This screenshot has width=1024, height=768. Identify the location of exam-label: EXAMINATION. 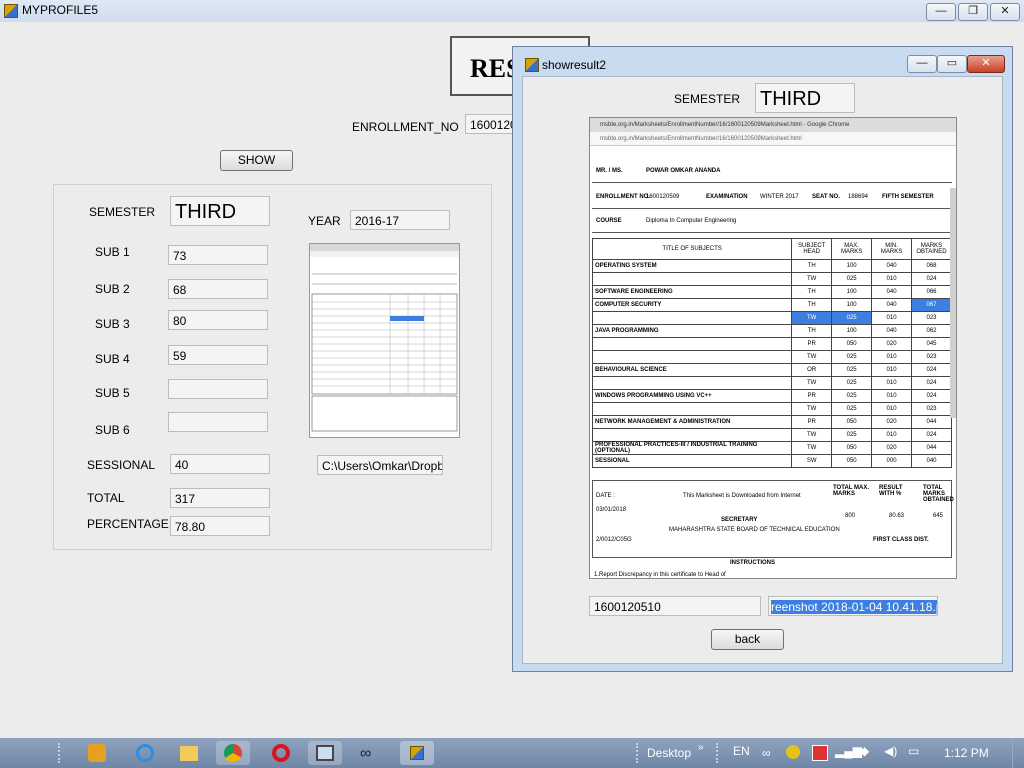
(727, 197).